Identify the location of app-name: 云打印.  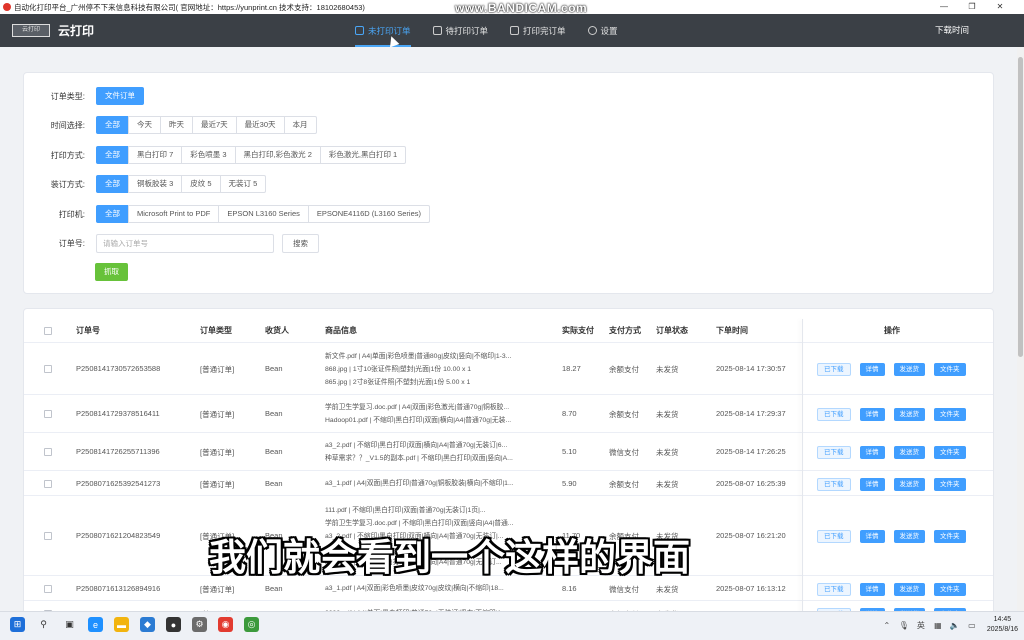
(76, 31).